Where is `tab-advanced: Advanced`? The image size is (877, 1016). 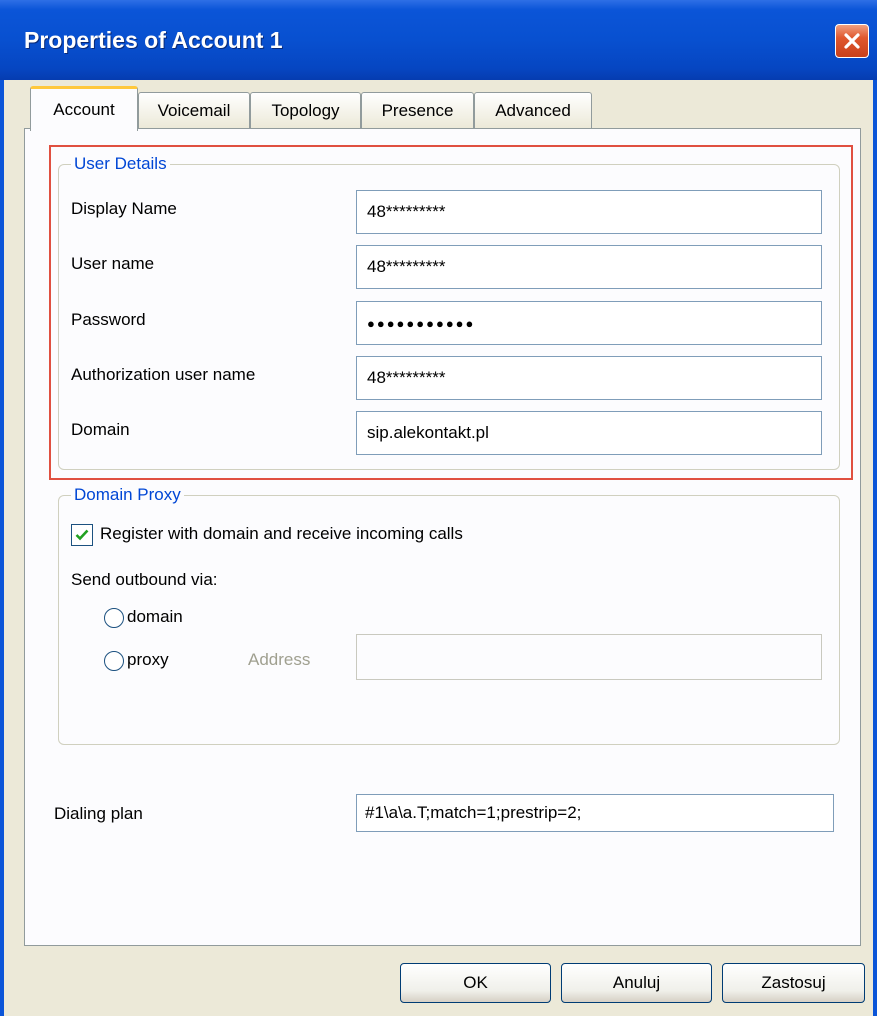
tab-advanced: Advanced is located at coordinates (533, 110).